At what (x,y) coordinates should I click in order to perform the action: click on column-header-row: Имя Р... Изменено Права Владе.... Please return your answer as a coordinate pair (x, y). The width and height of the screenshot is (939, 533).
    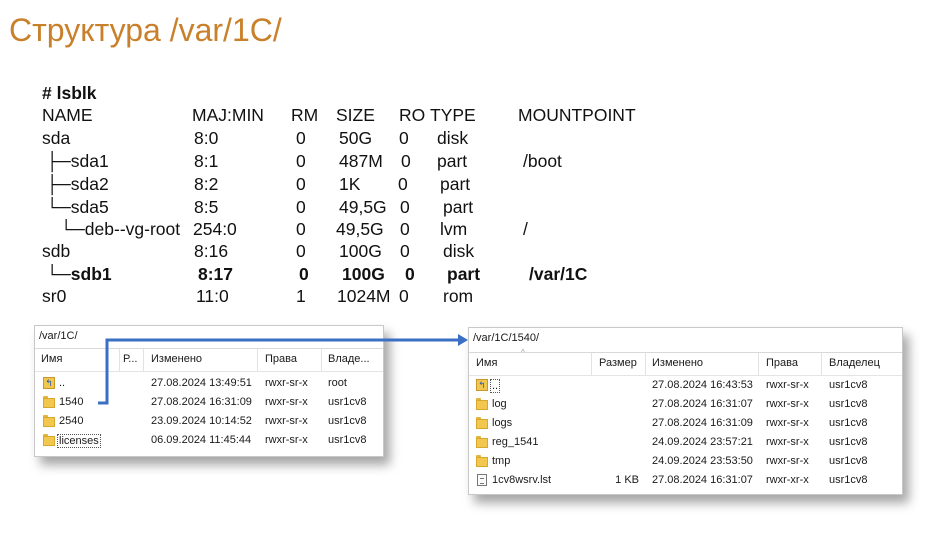
    Looking at the image, I should click on (209, 360).